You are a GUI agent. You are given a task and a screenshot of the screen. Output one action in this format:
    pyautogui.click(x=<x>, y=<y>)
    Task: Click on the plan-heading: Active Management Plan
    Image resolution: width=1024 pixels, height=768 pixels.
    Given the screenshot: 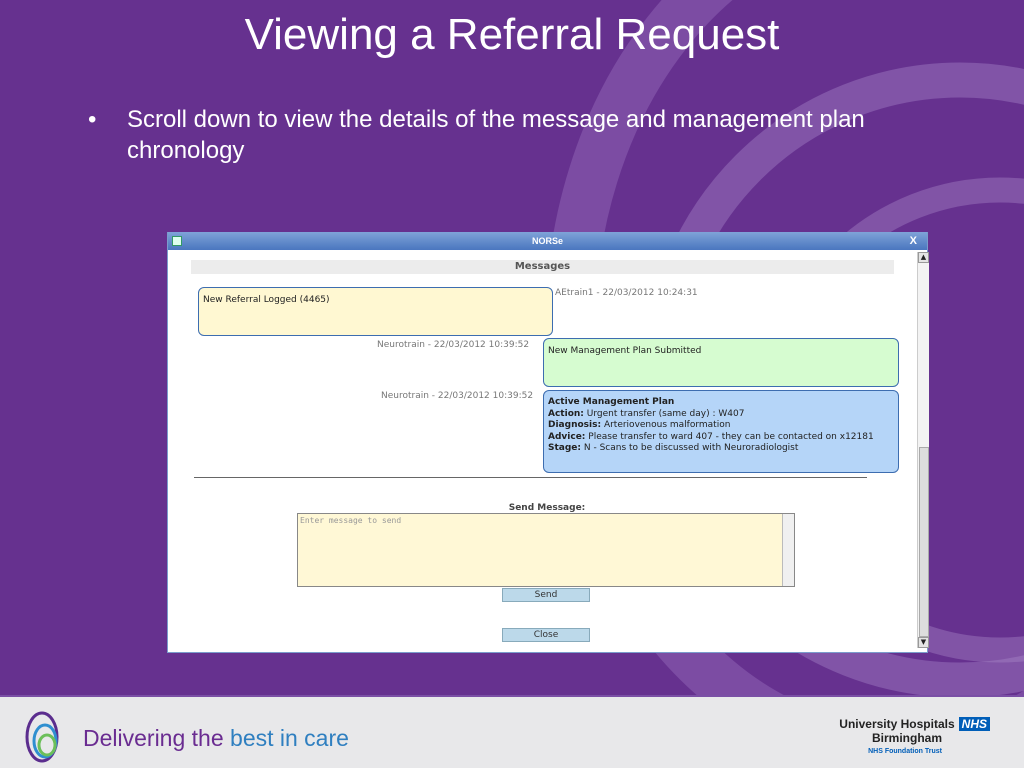 What is the action you would take?
    pyautogui.click(x=611, y=402)
    